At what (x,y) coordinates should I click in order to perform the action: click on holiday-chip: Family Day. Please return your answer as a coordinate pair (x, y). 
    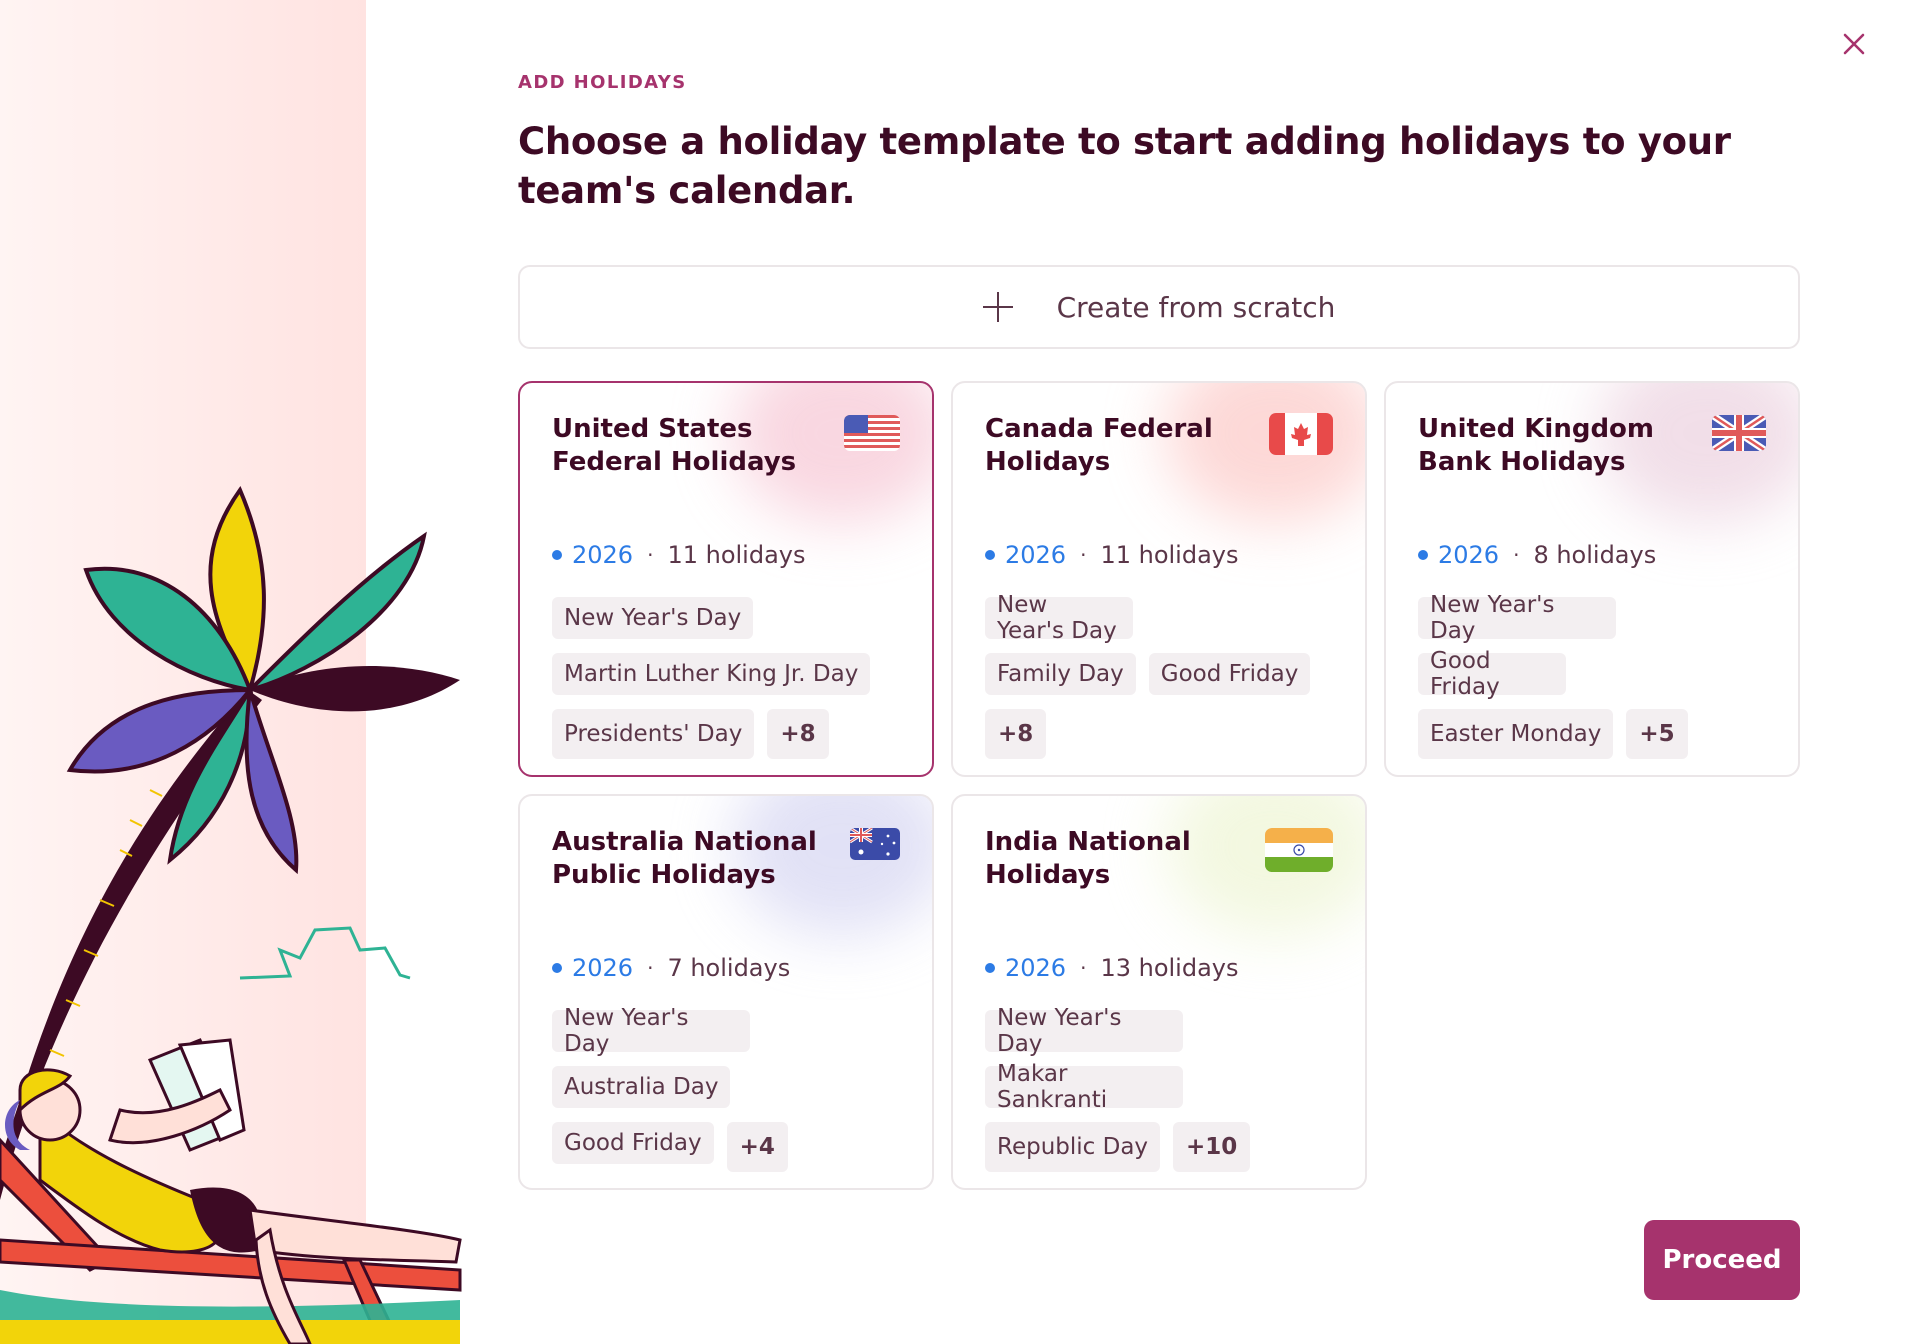
    Looking at the image, I should click on (1060, 674).